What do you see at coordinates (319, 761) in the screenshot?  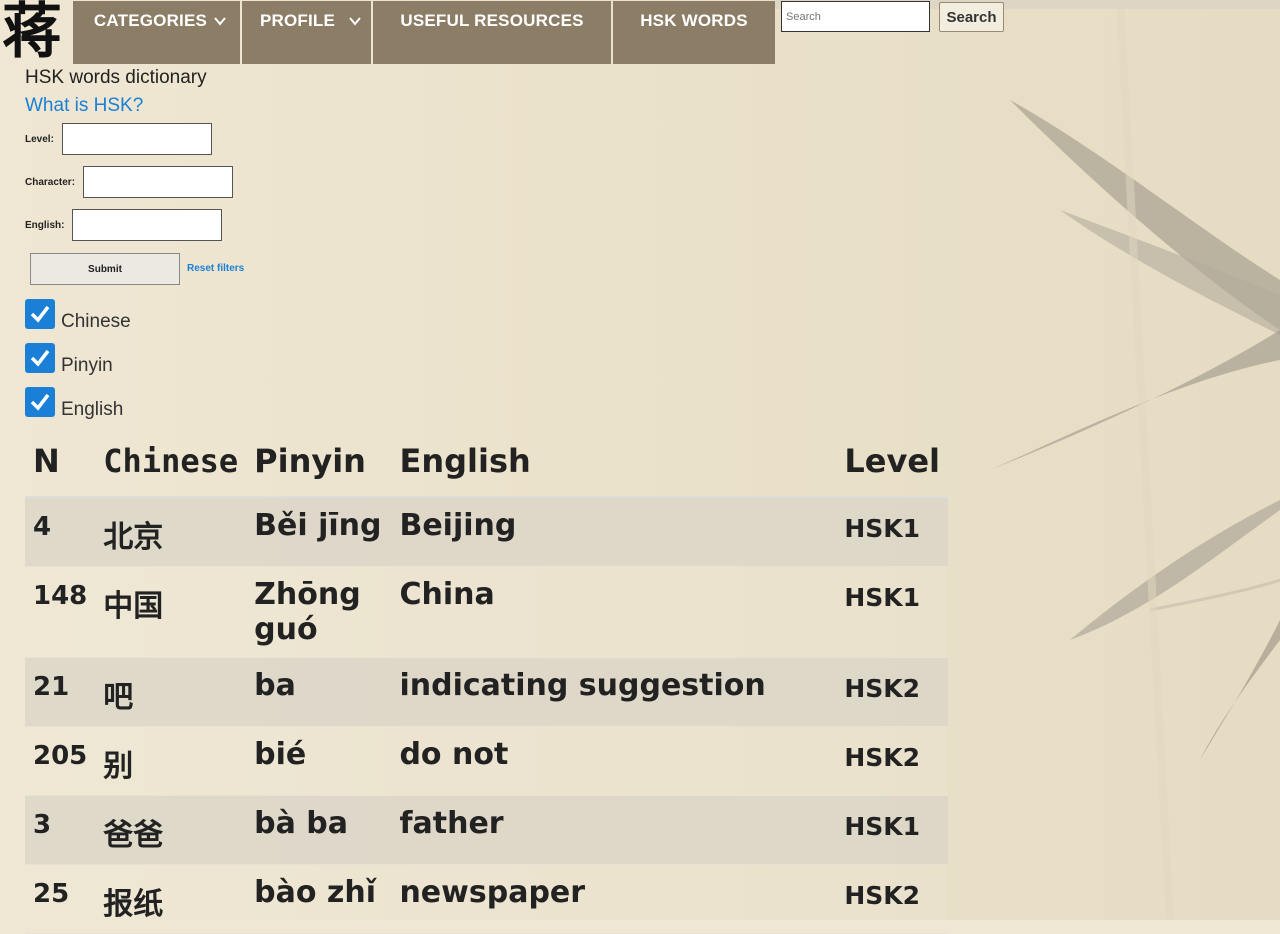 I see `cell-pinyin: bié` at bounding box center [319, 761].